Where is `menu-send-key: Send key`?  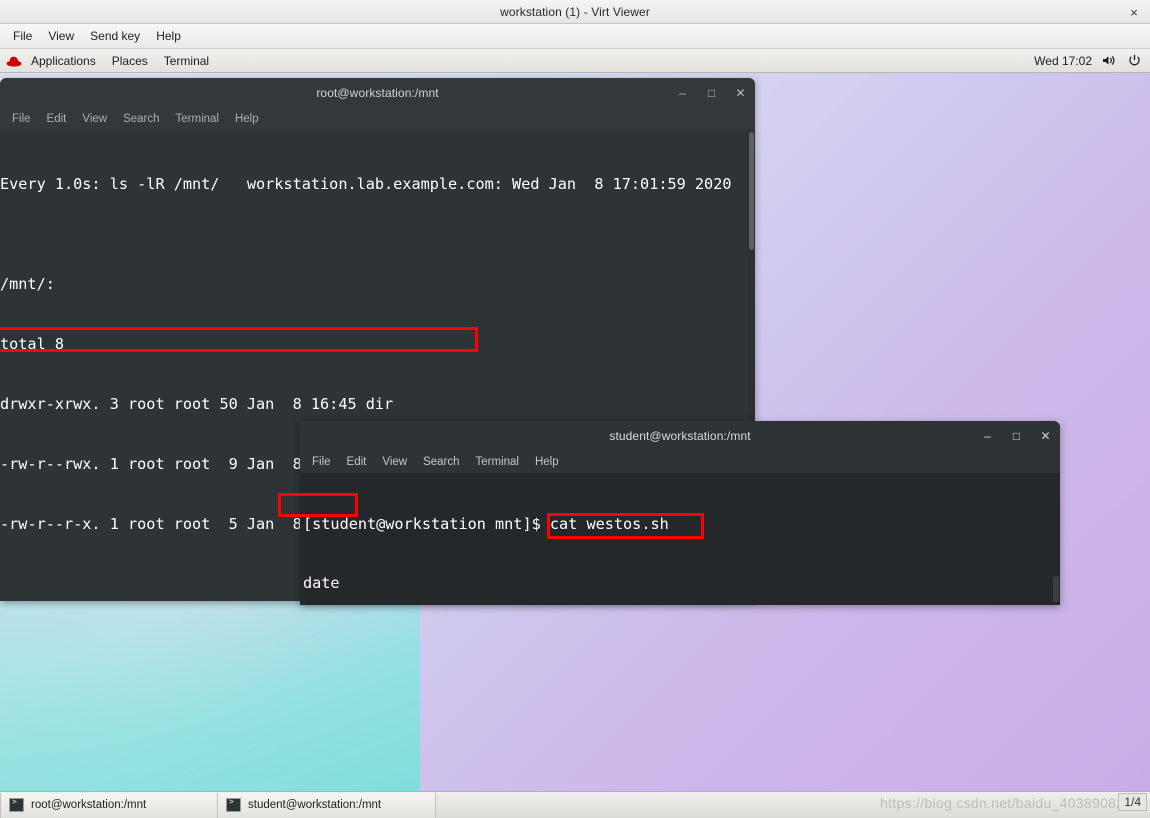 menu-send-key: Send key is located at coordinates (115, 36).